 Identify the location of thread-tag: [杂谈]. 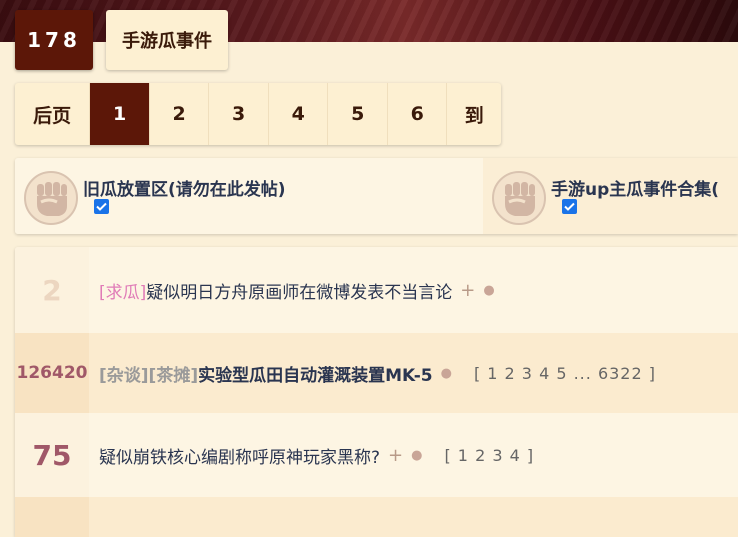
(124, 373).